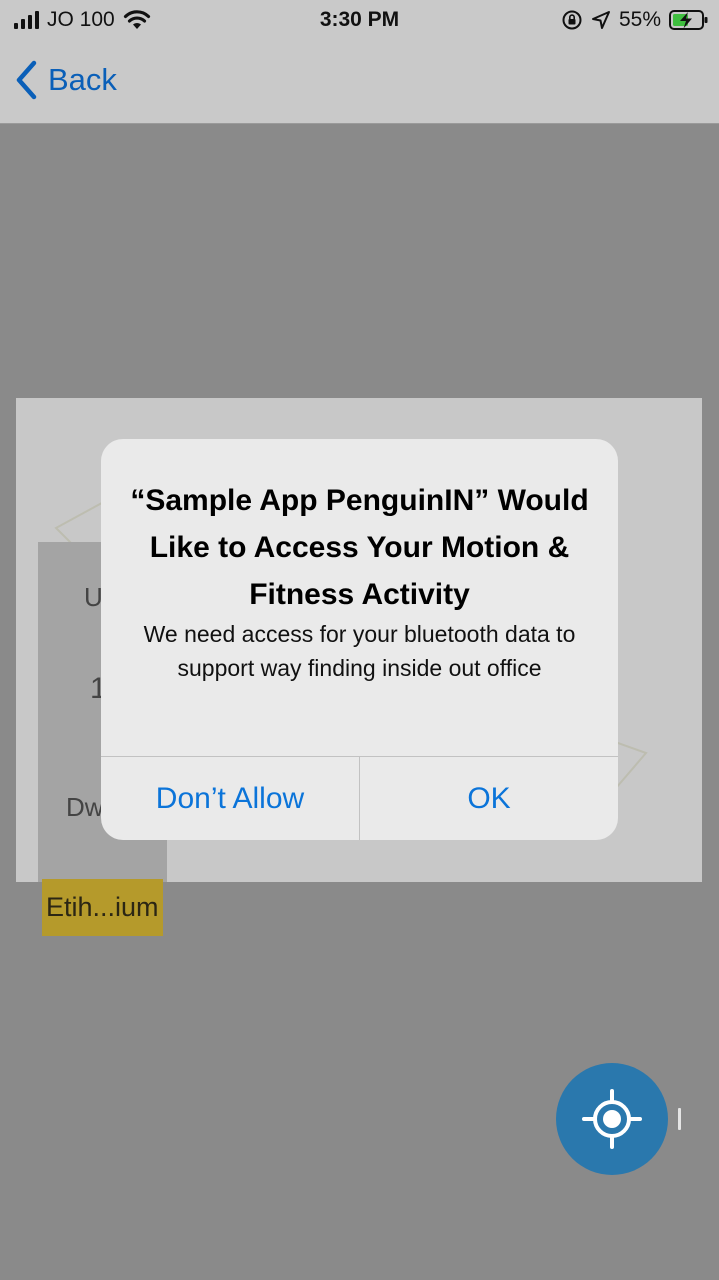 The height and width of the screenshot is (1280, 719). I want to click on back-label: Back, so click(82, 79).